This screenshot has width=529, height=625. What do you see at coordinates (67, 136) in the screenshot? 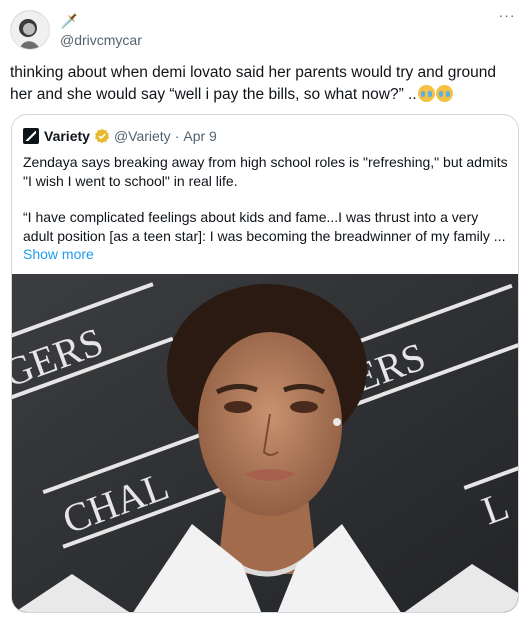
I see `quoted-display-name: Variety` at bounding box center [67, 136].